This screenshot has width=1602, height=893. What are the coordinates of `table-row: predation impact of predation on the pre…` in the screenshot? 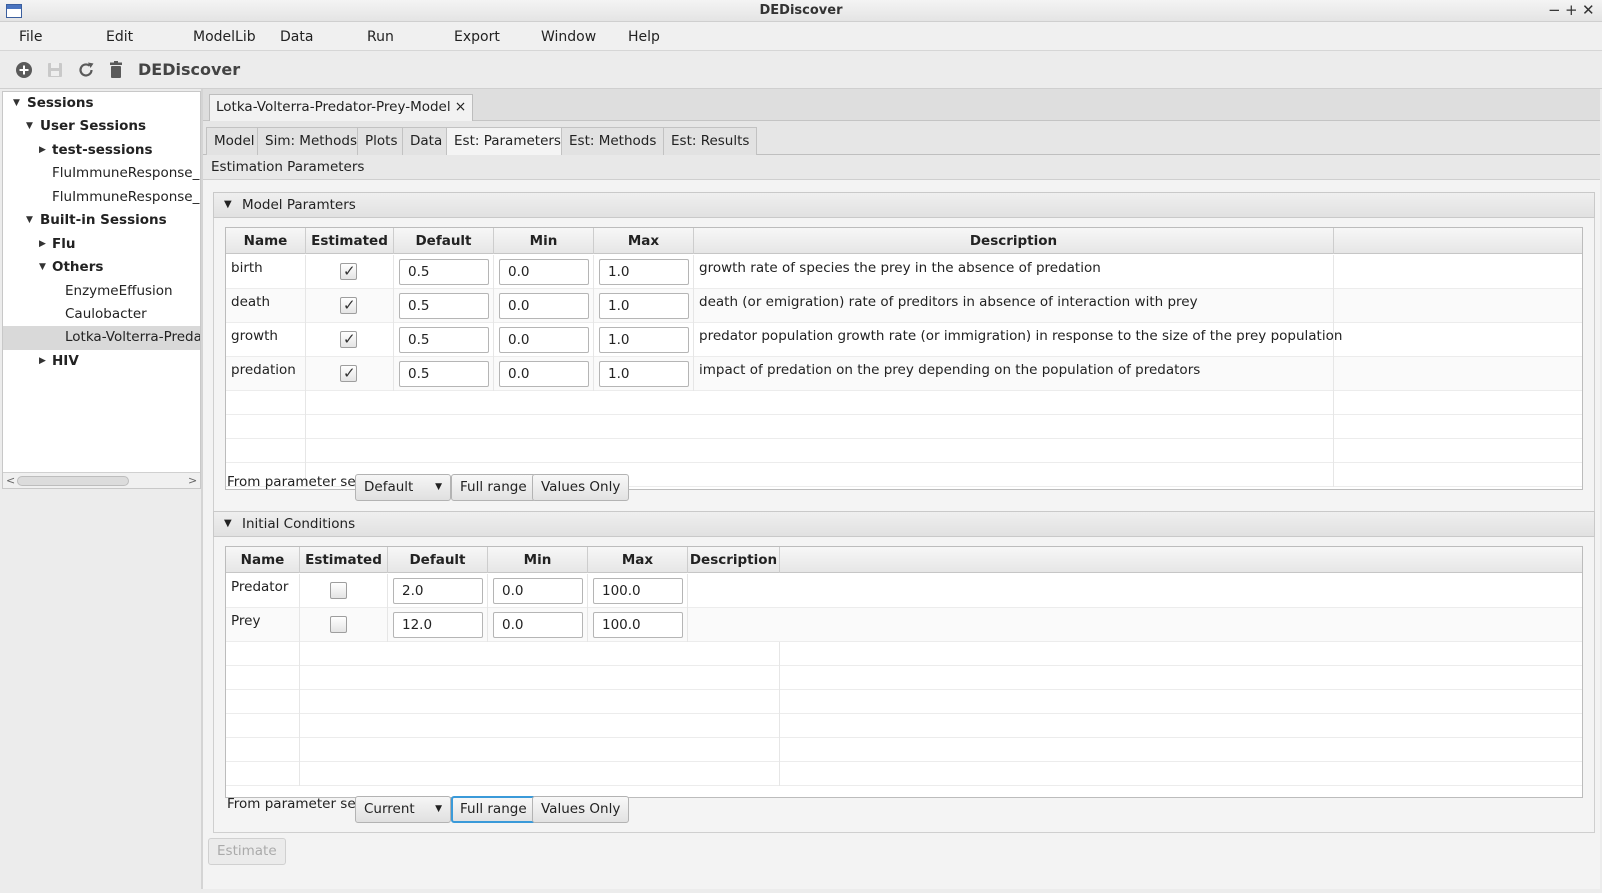 It's located at (904, 374).